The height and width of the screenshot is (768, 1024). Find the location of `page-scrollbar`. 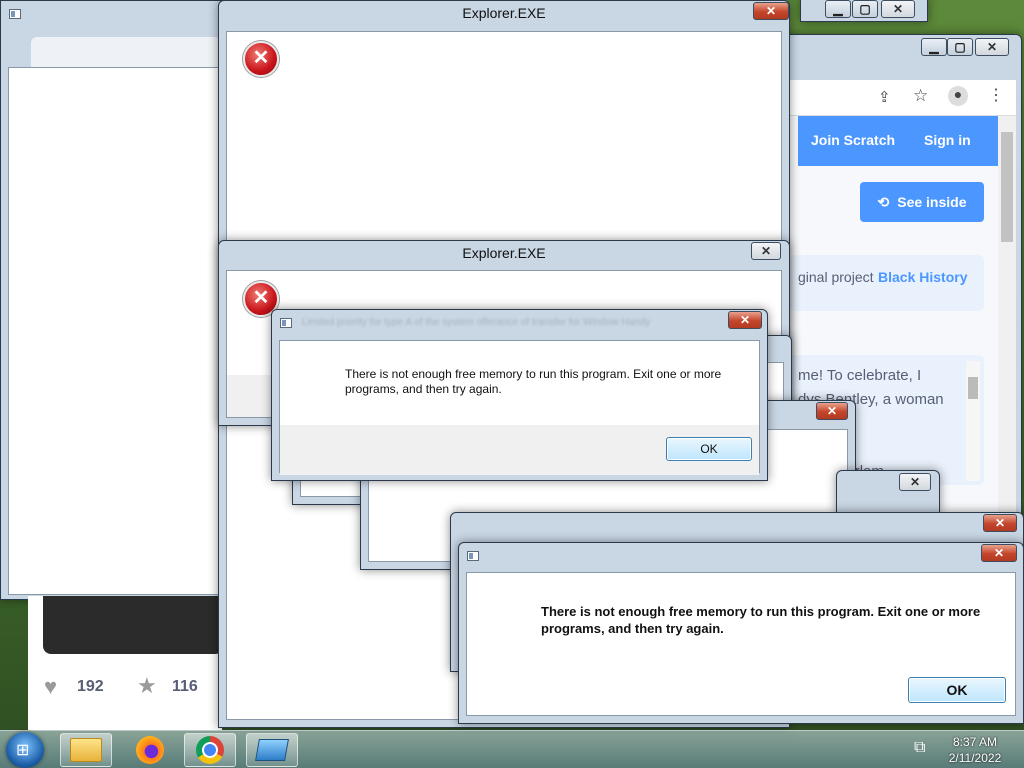

page-scrollbar is located at coordinates (1007, 318).